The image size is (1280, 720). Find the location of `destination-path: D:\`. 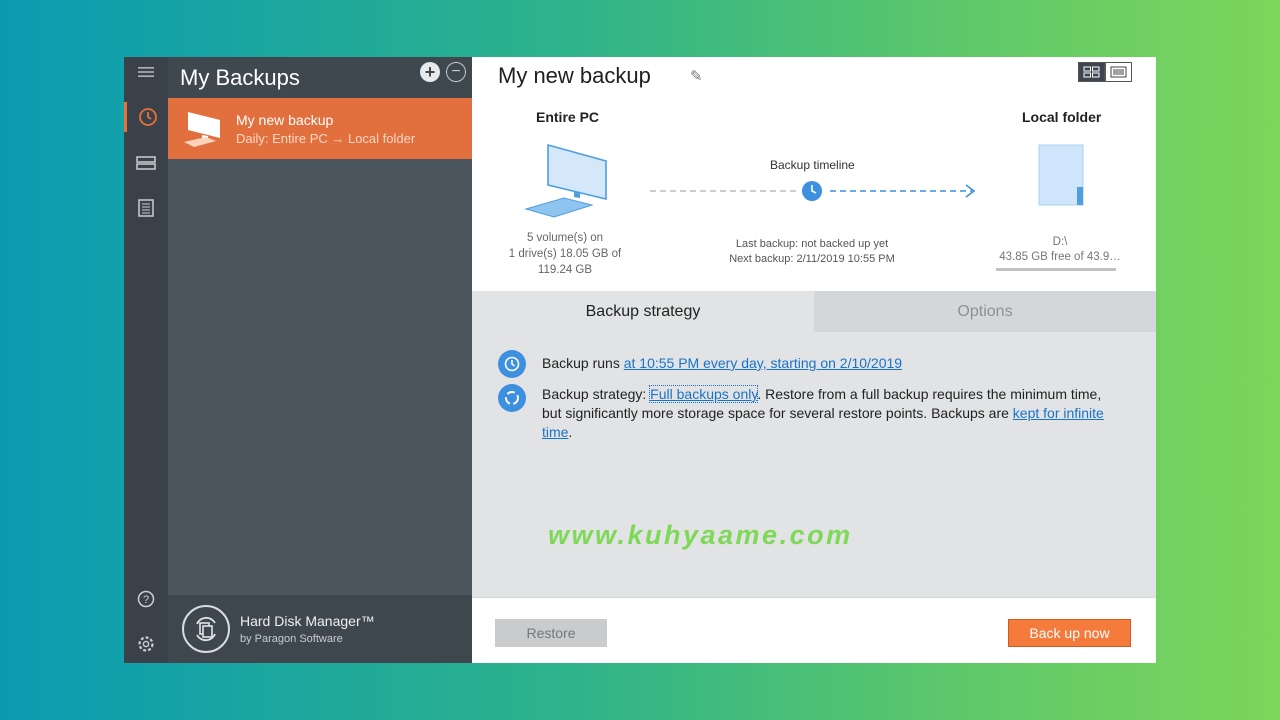

destination-path: D:\ is located at coordinates (1060, 242).